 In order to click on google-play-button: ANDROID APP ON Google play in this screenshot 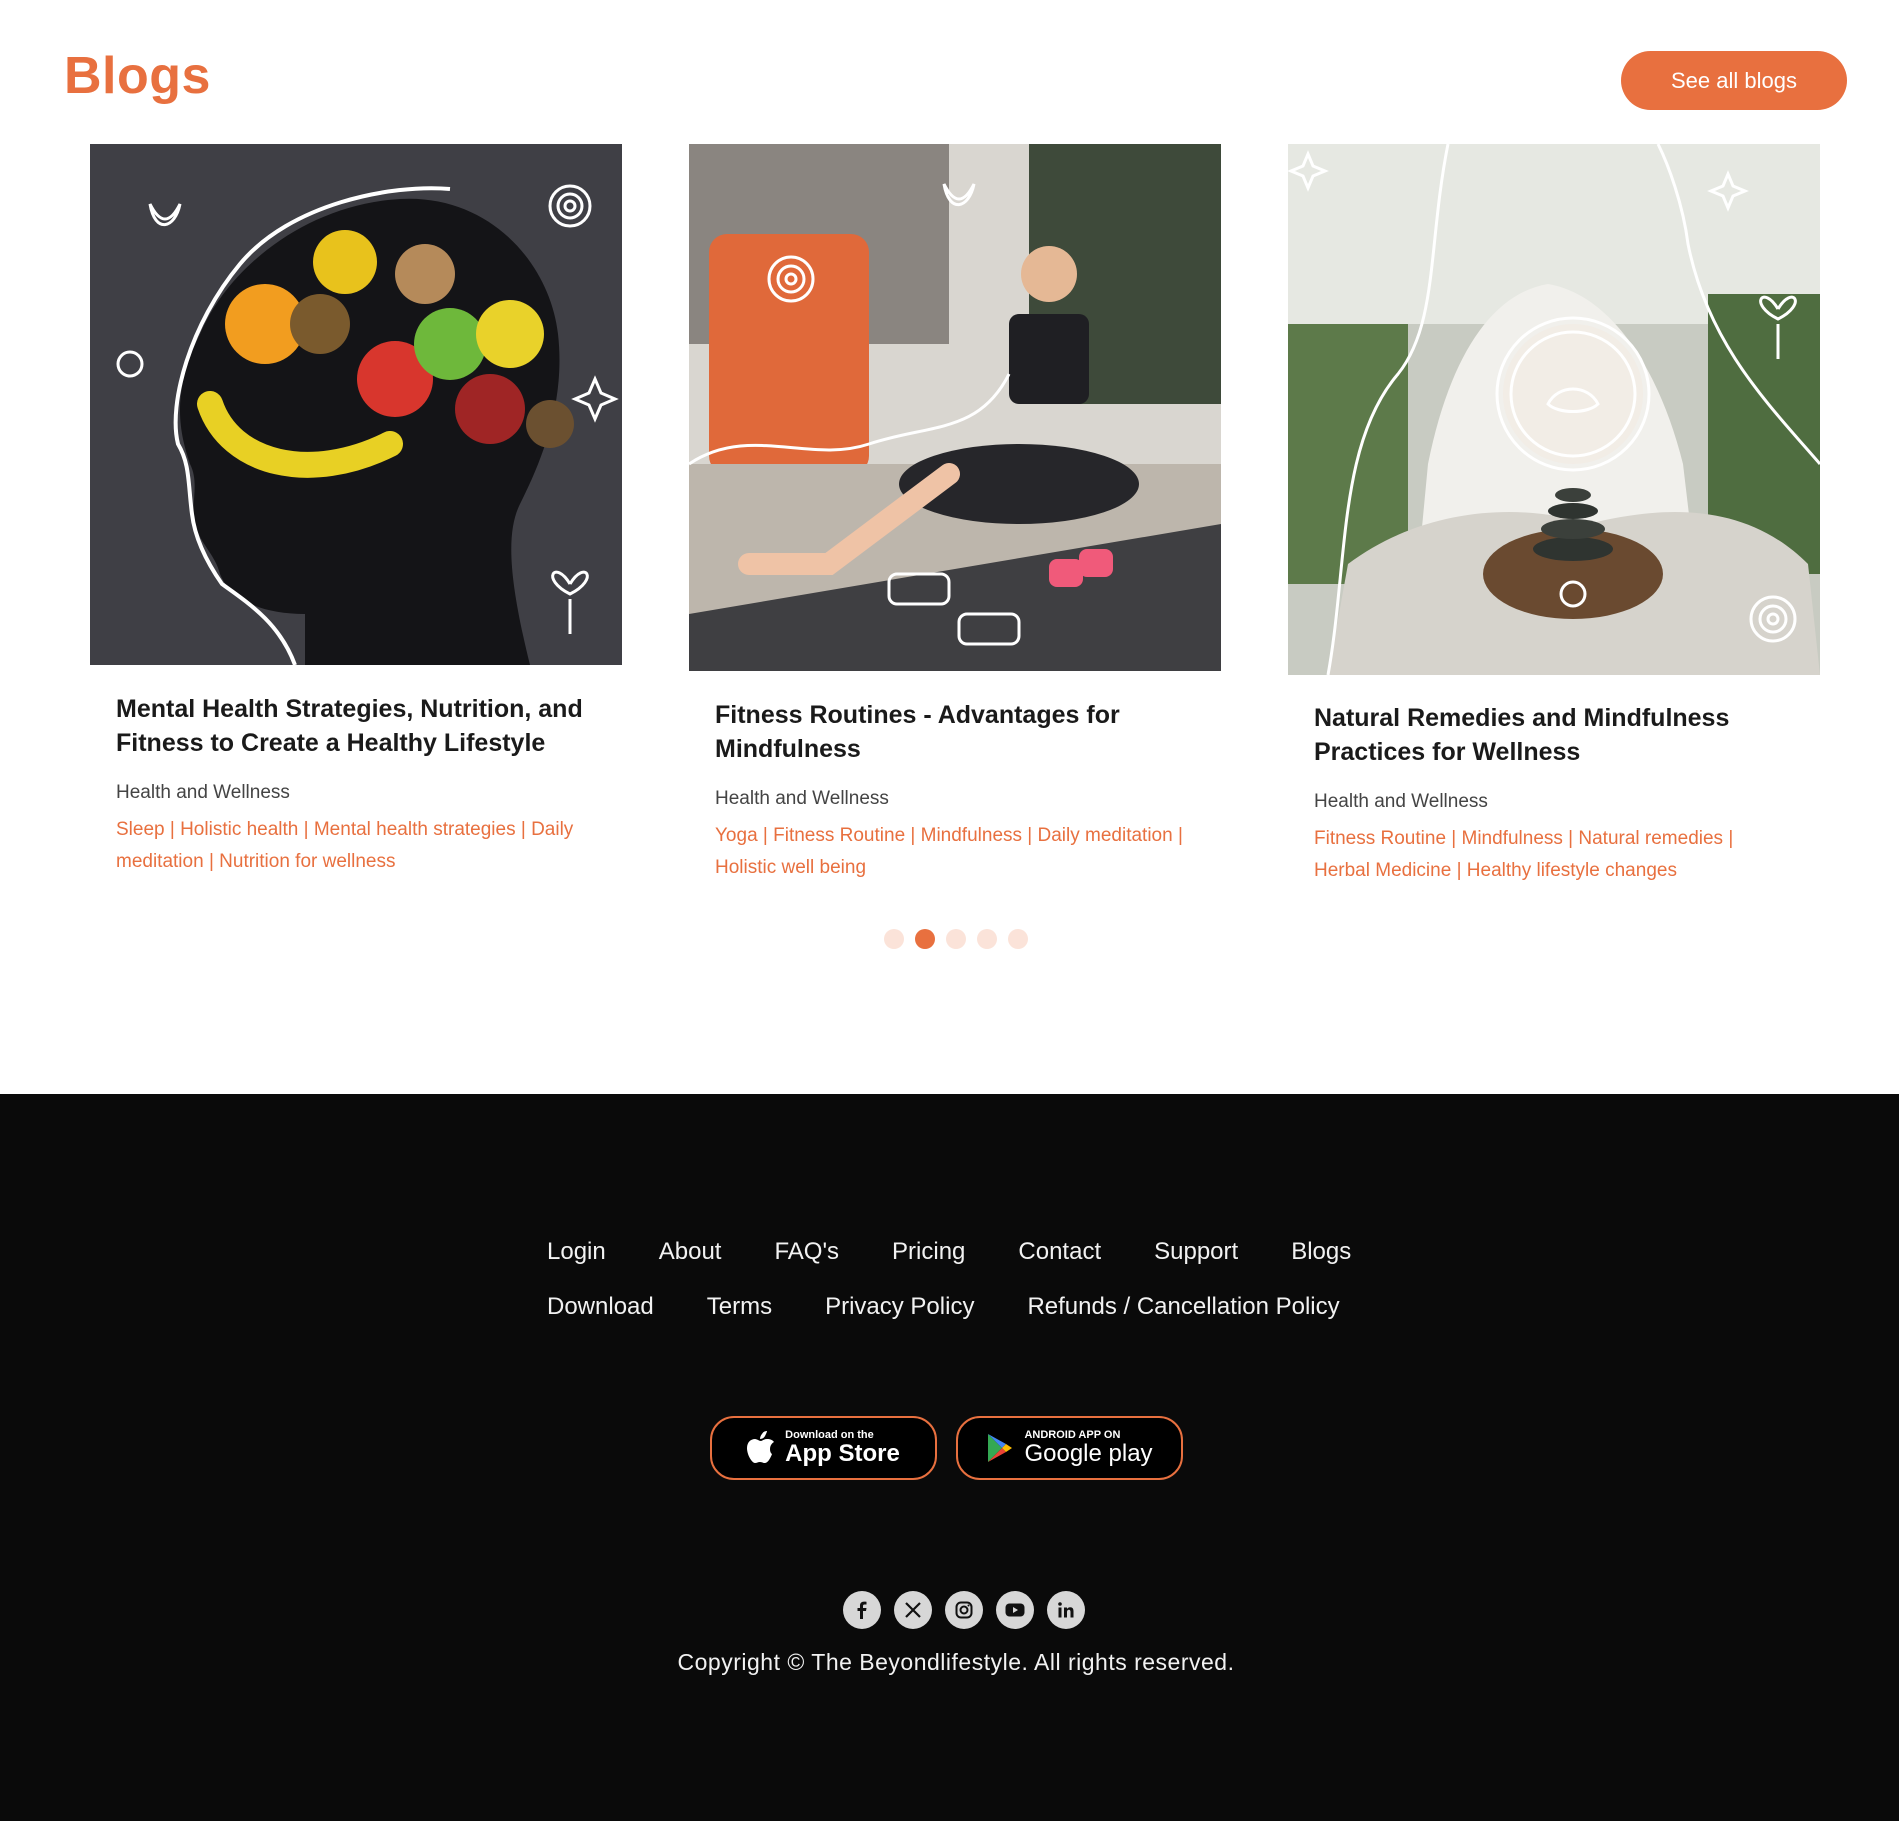, I will do `click(1069, 1448)`.